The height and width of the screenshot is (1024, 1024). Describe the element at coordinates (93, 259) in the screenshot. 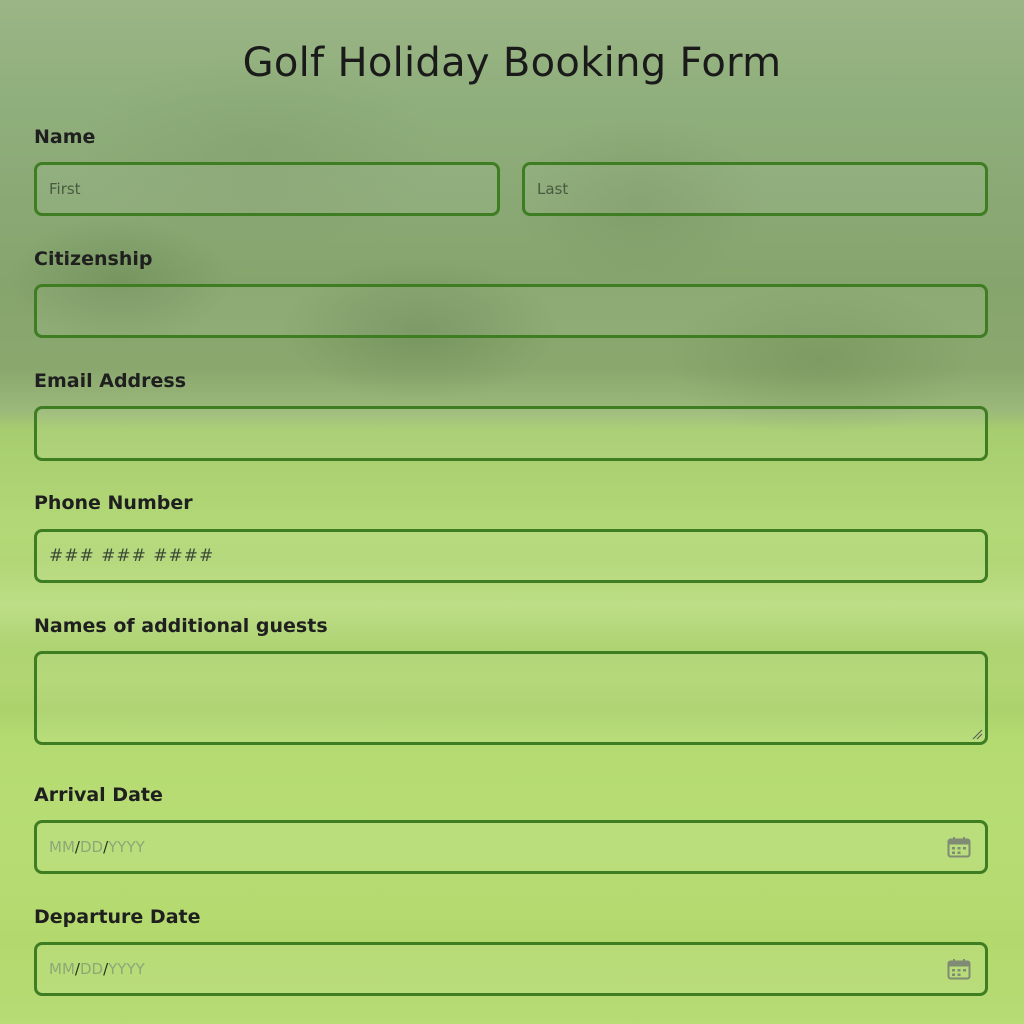

I see `citizenship-label: Citizenship` at that location.